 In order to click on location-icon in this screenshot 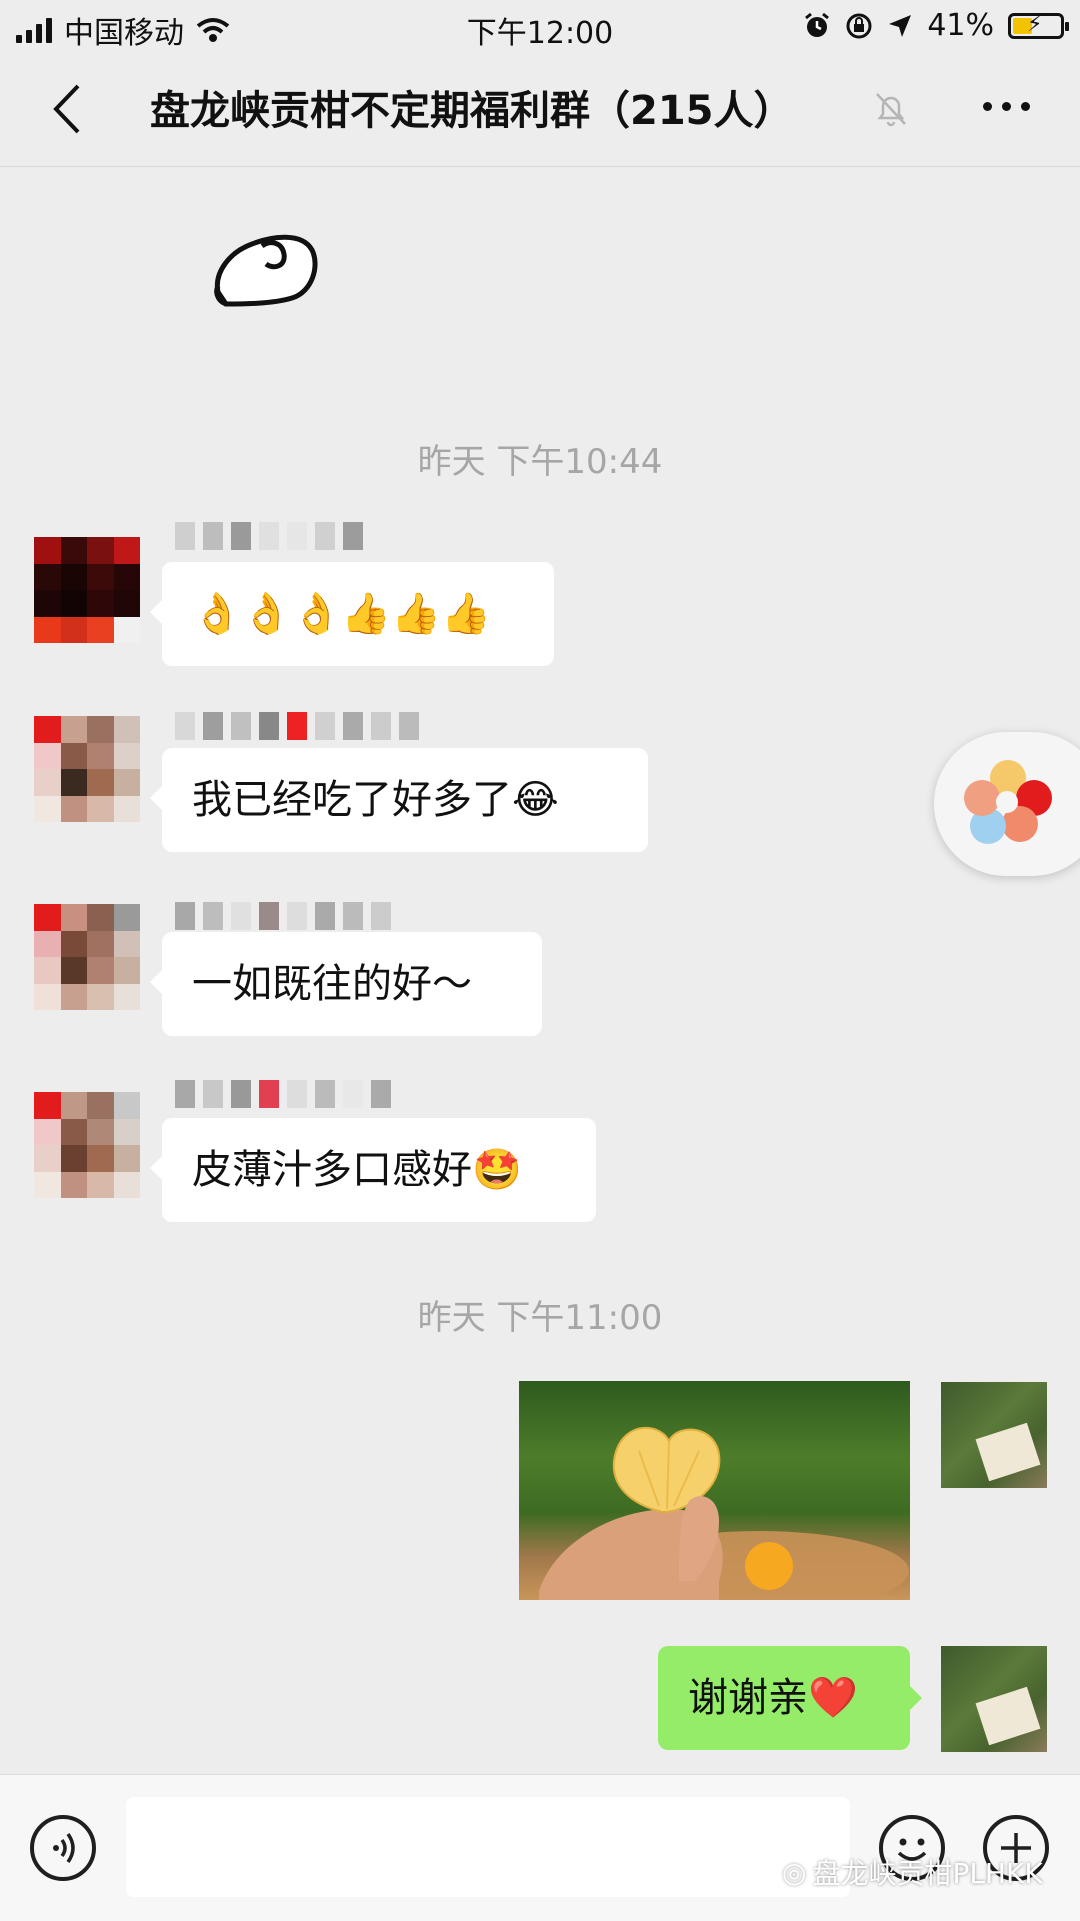, I will do `click(900, 25)`.